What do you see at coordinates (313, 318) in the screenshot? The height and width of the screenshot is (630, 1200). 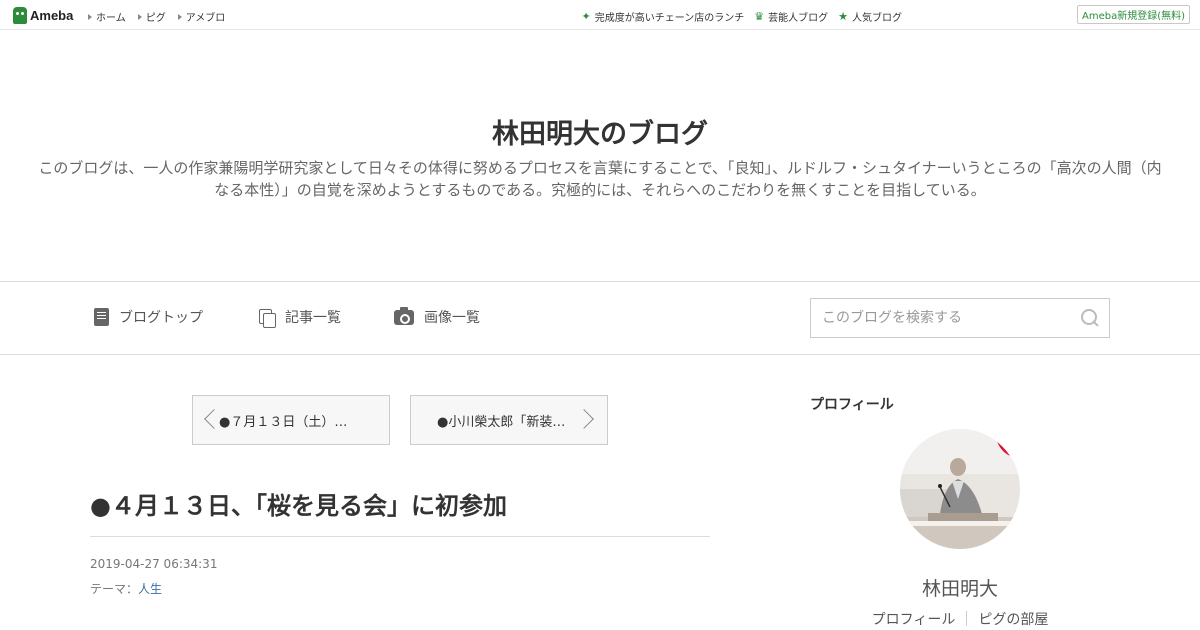 I see `nav-item-label: 記事一覧` at bounding box center [313, 318].